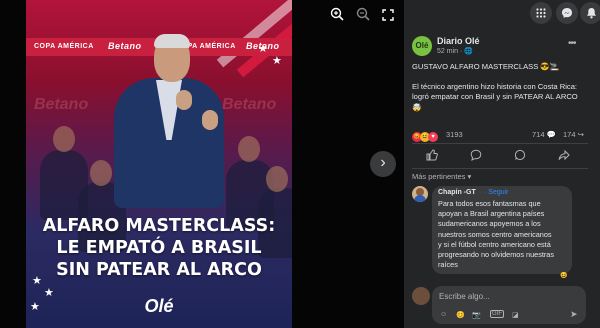 This screenshot has height=328, width=600. What do you see at coordinates (457, 192) in the screenshot?
I see `comment-author: Chapín -GT` at bounding box center [457, 192].